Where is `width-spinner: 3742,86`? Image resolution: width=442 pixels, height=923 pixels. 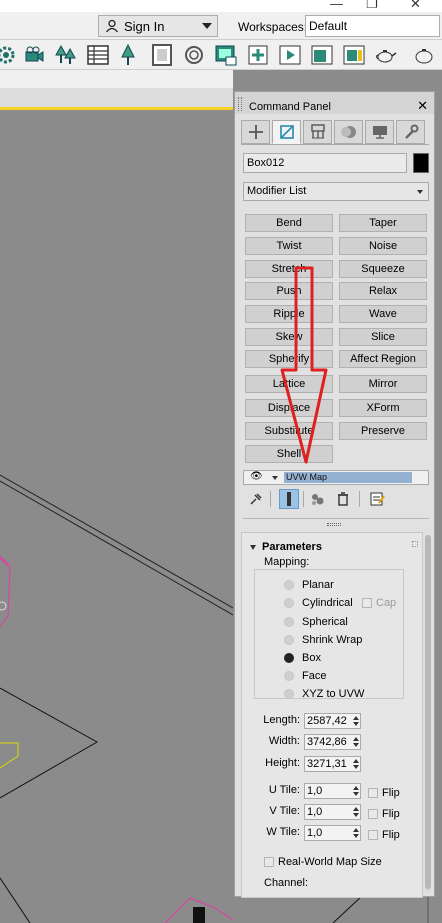 width-spinner: 3742,86 is located at coordinates (332, 742).